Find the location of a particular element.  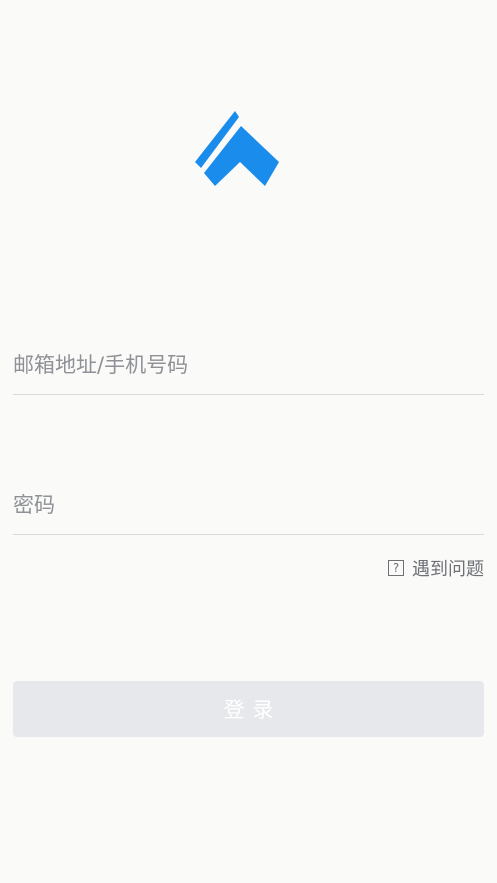

password-field is located at coordinates (248, 507).